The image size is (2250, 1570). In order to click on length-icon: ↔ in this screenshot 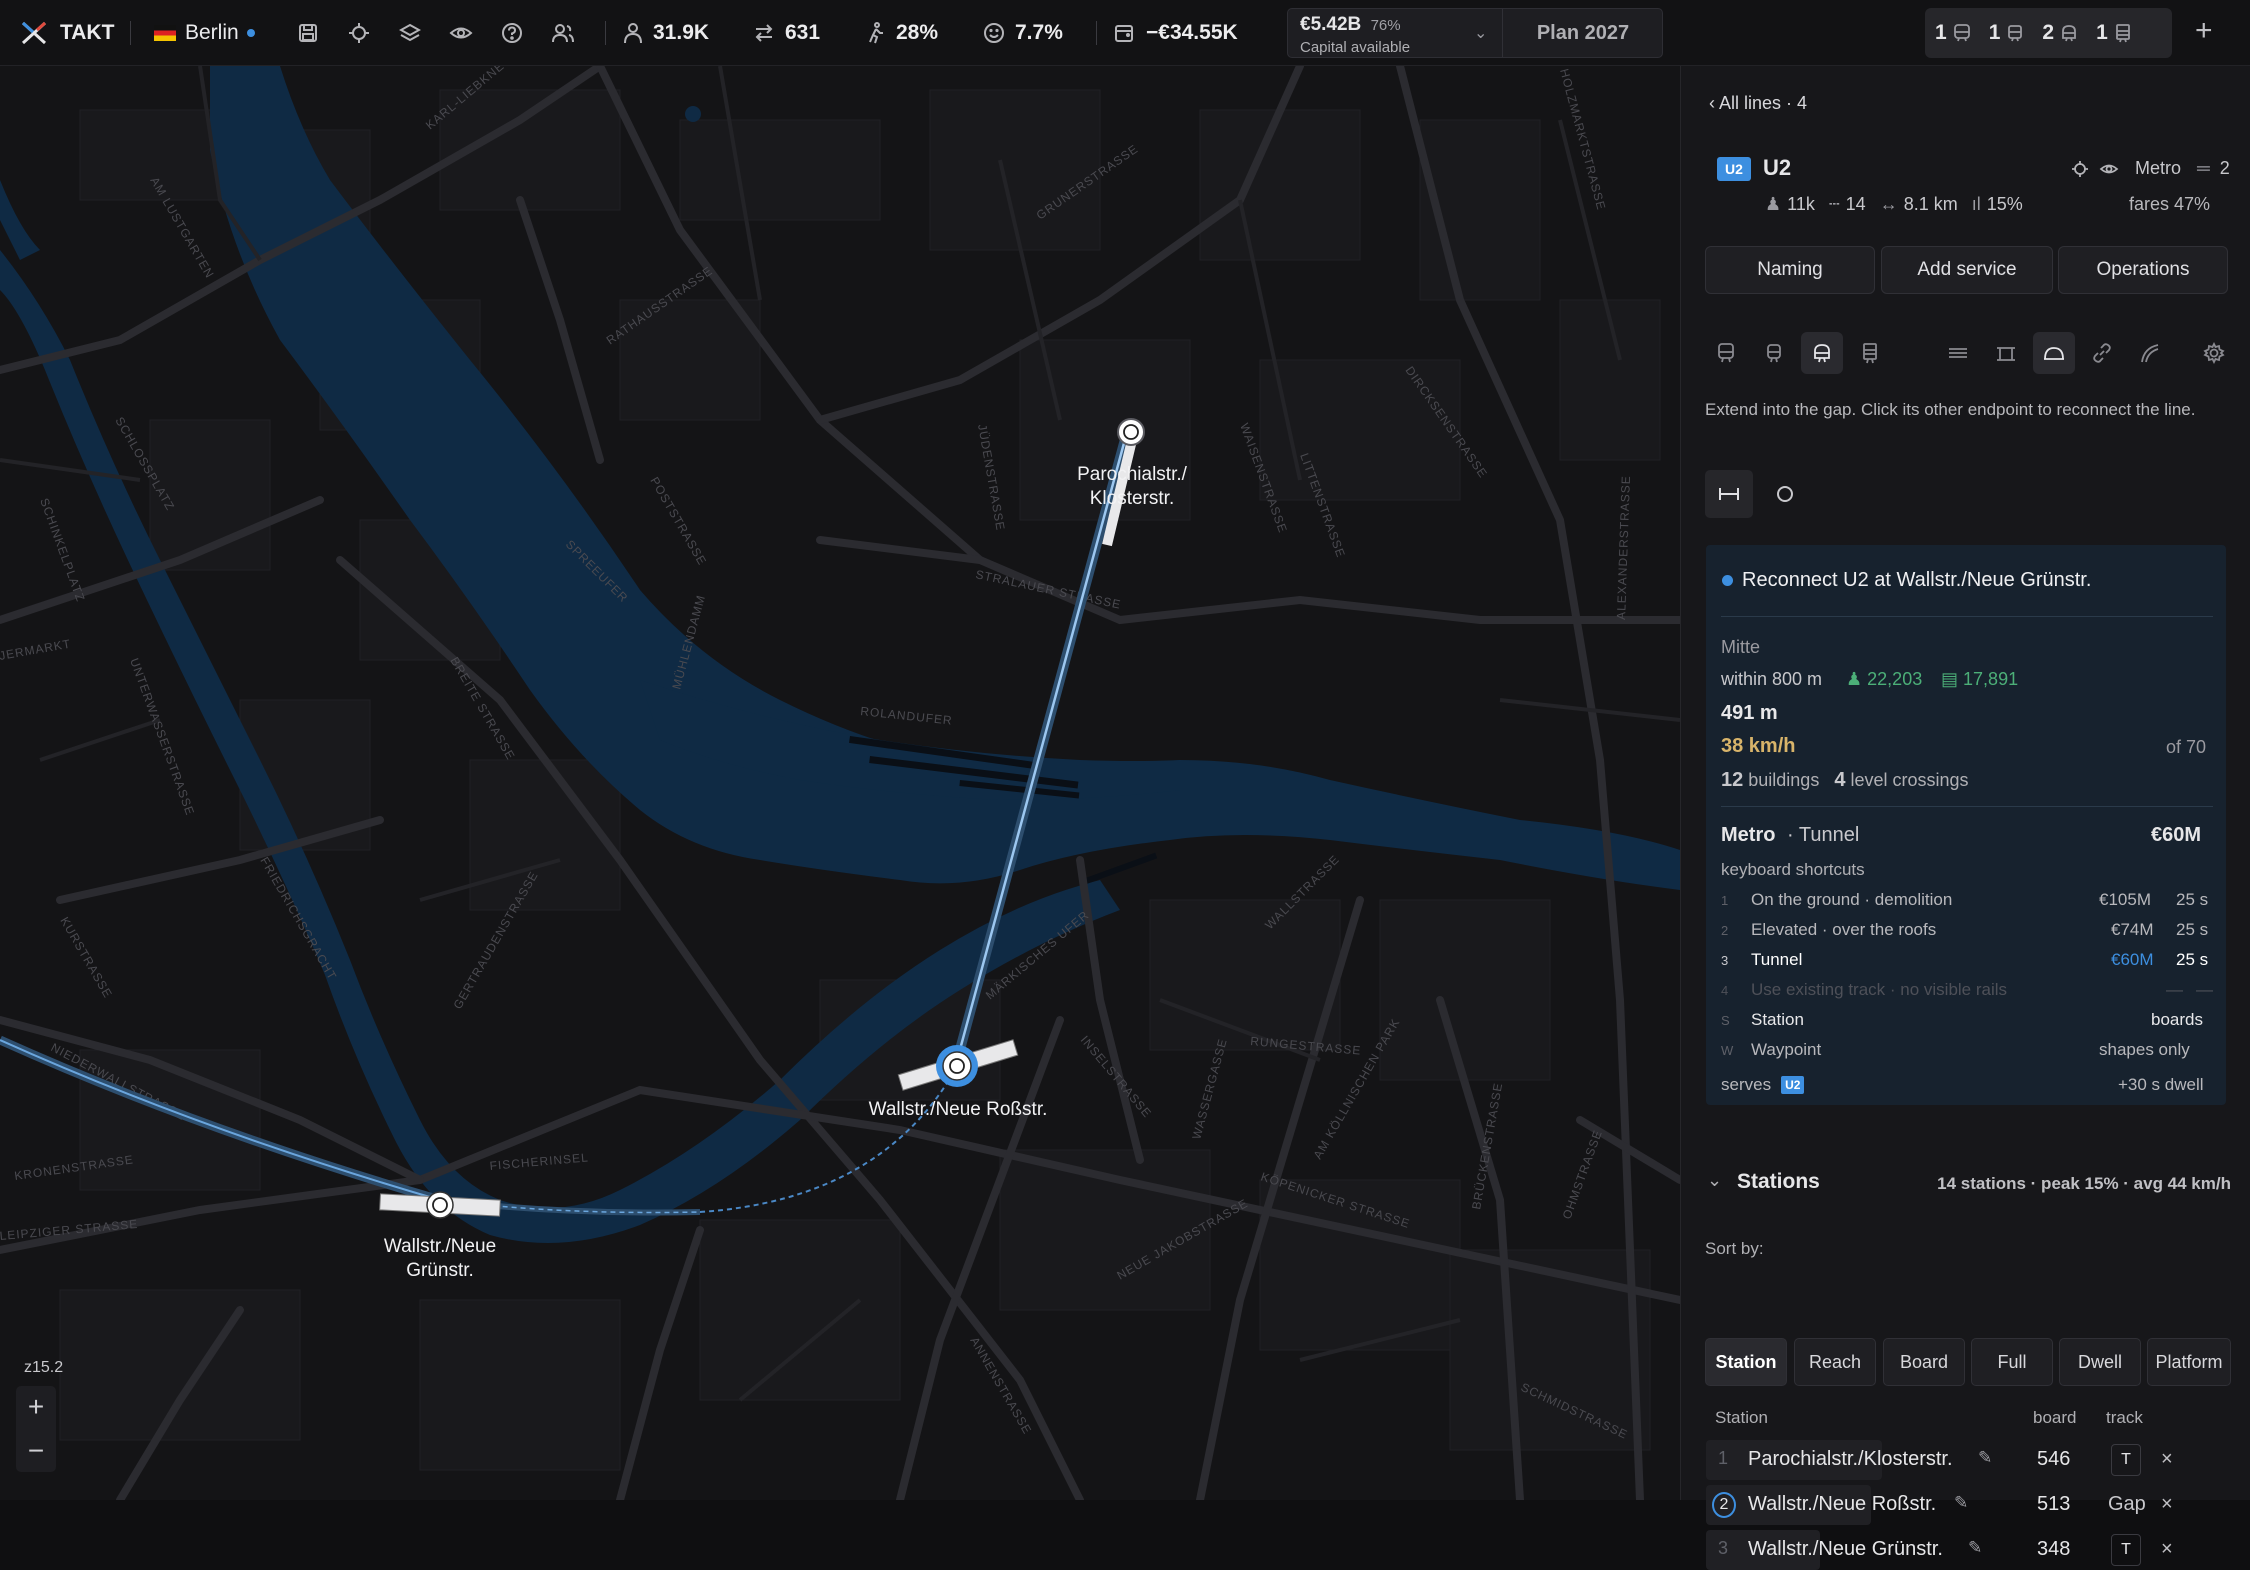, I will do `click(1888, 204)`.